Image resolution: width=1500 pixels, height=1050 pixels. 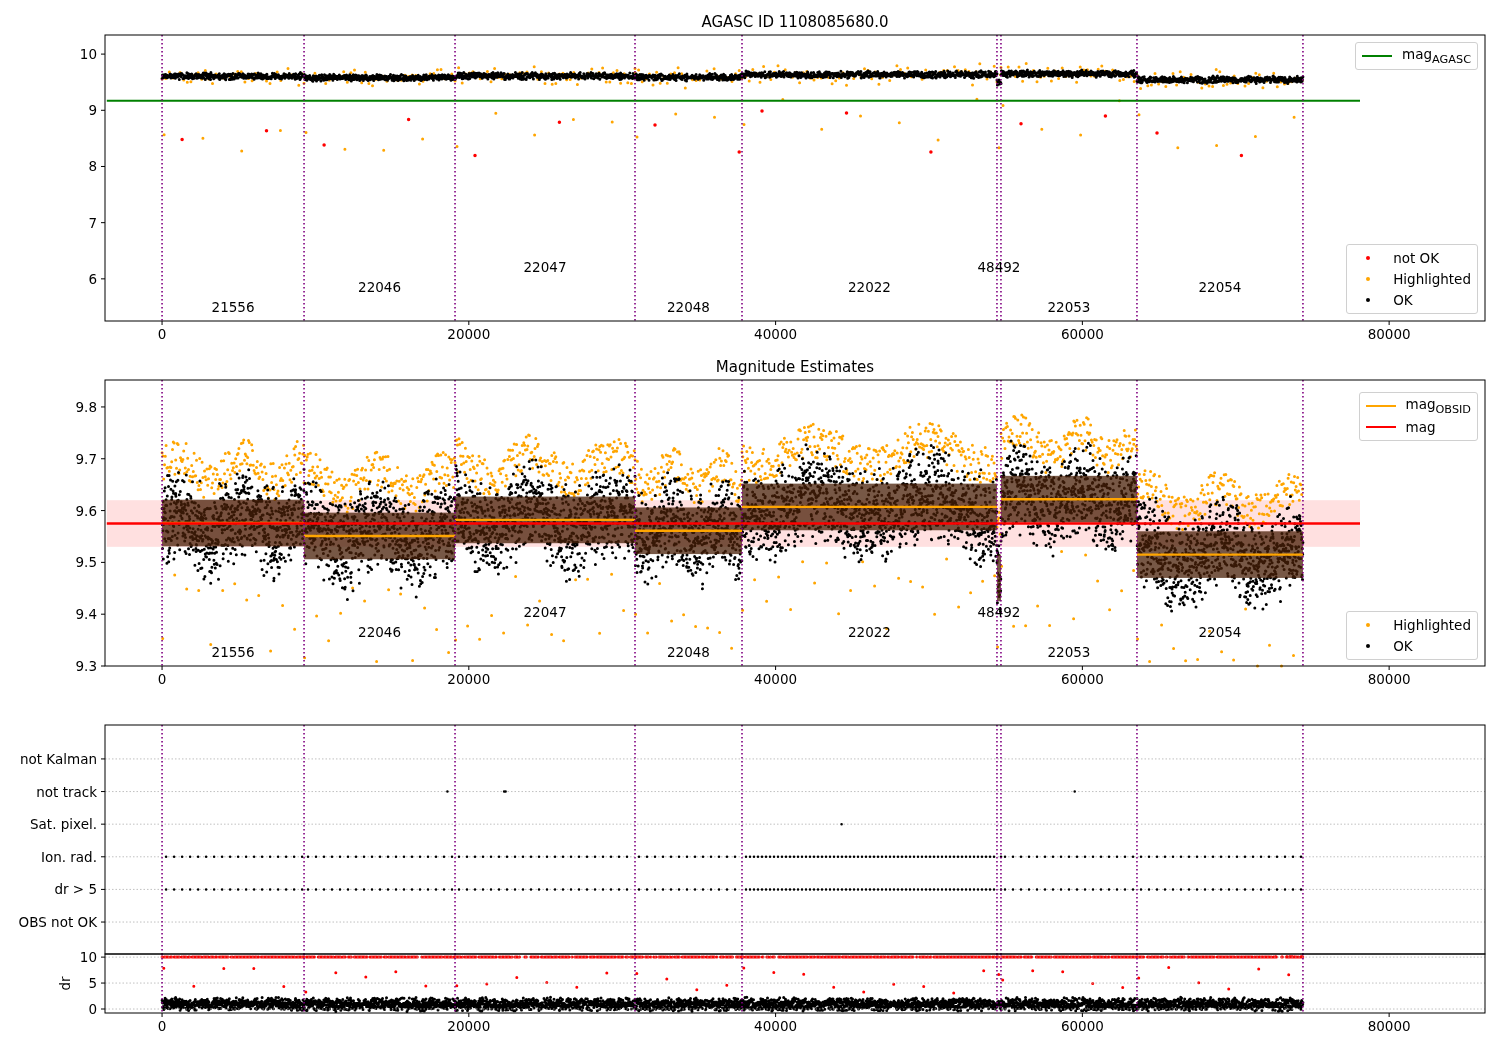 What do you see at coordinates (92, 983) in the screenshot?
I see `y-tick-label: 5` at bounding box center [92, 983].